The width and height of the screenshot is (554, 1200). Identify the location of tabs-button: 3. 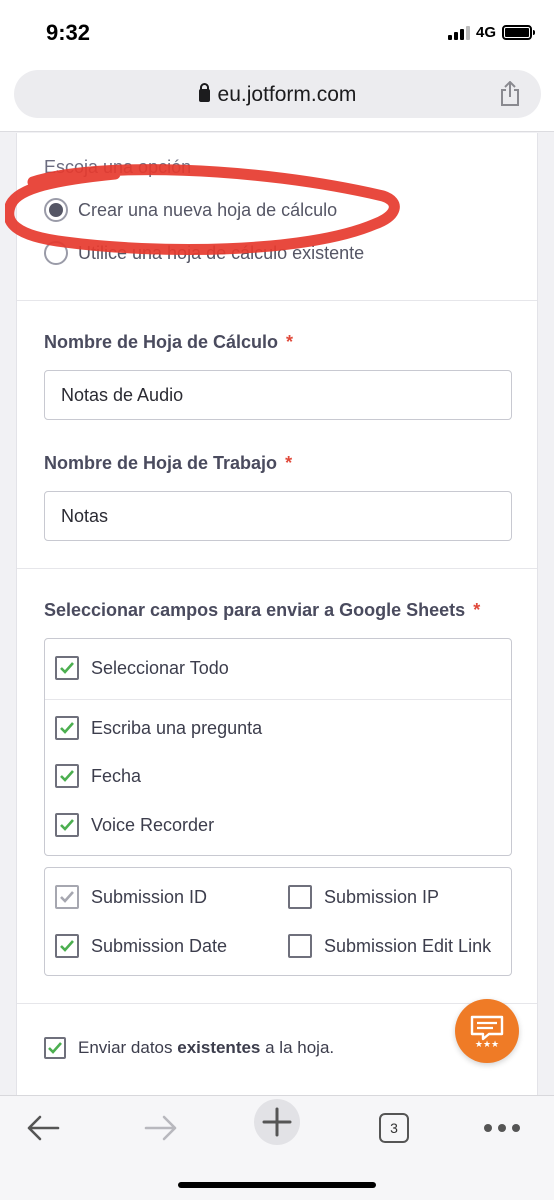
(394, 1128).